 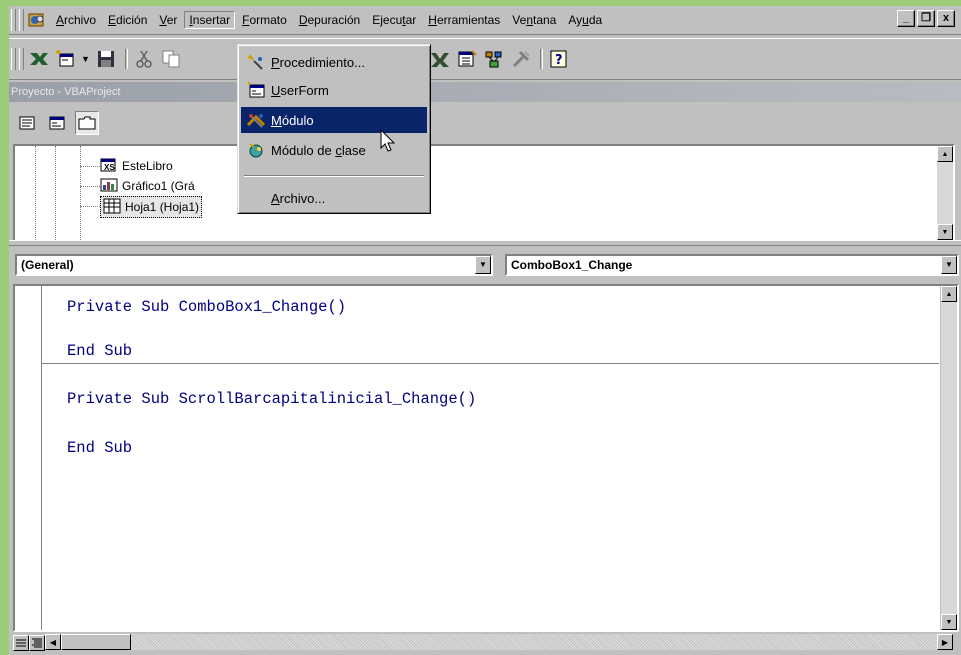 I want to click on insert-userform-icon, so click(x=64, y=58).